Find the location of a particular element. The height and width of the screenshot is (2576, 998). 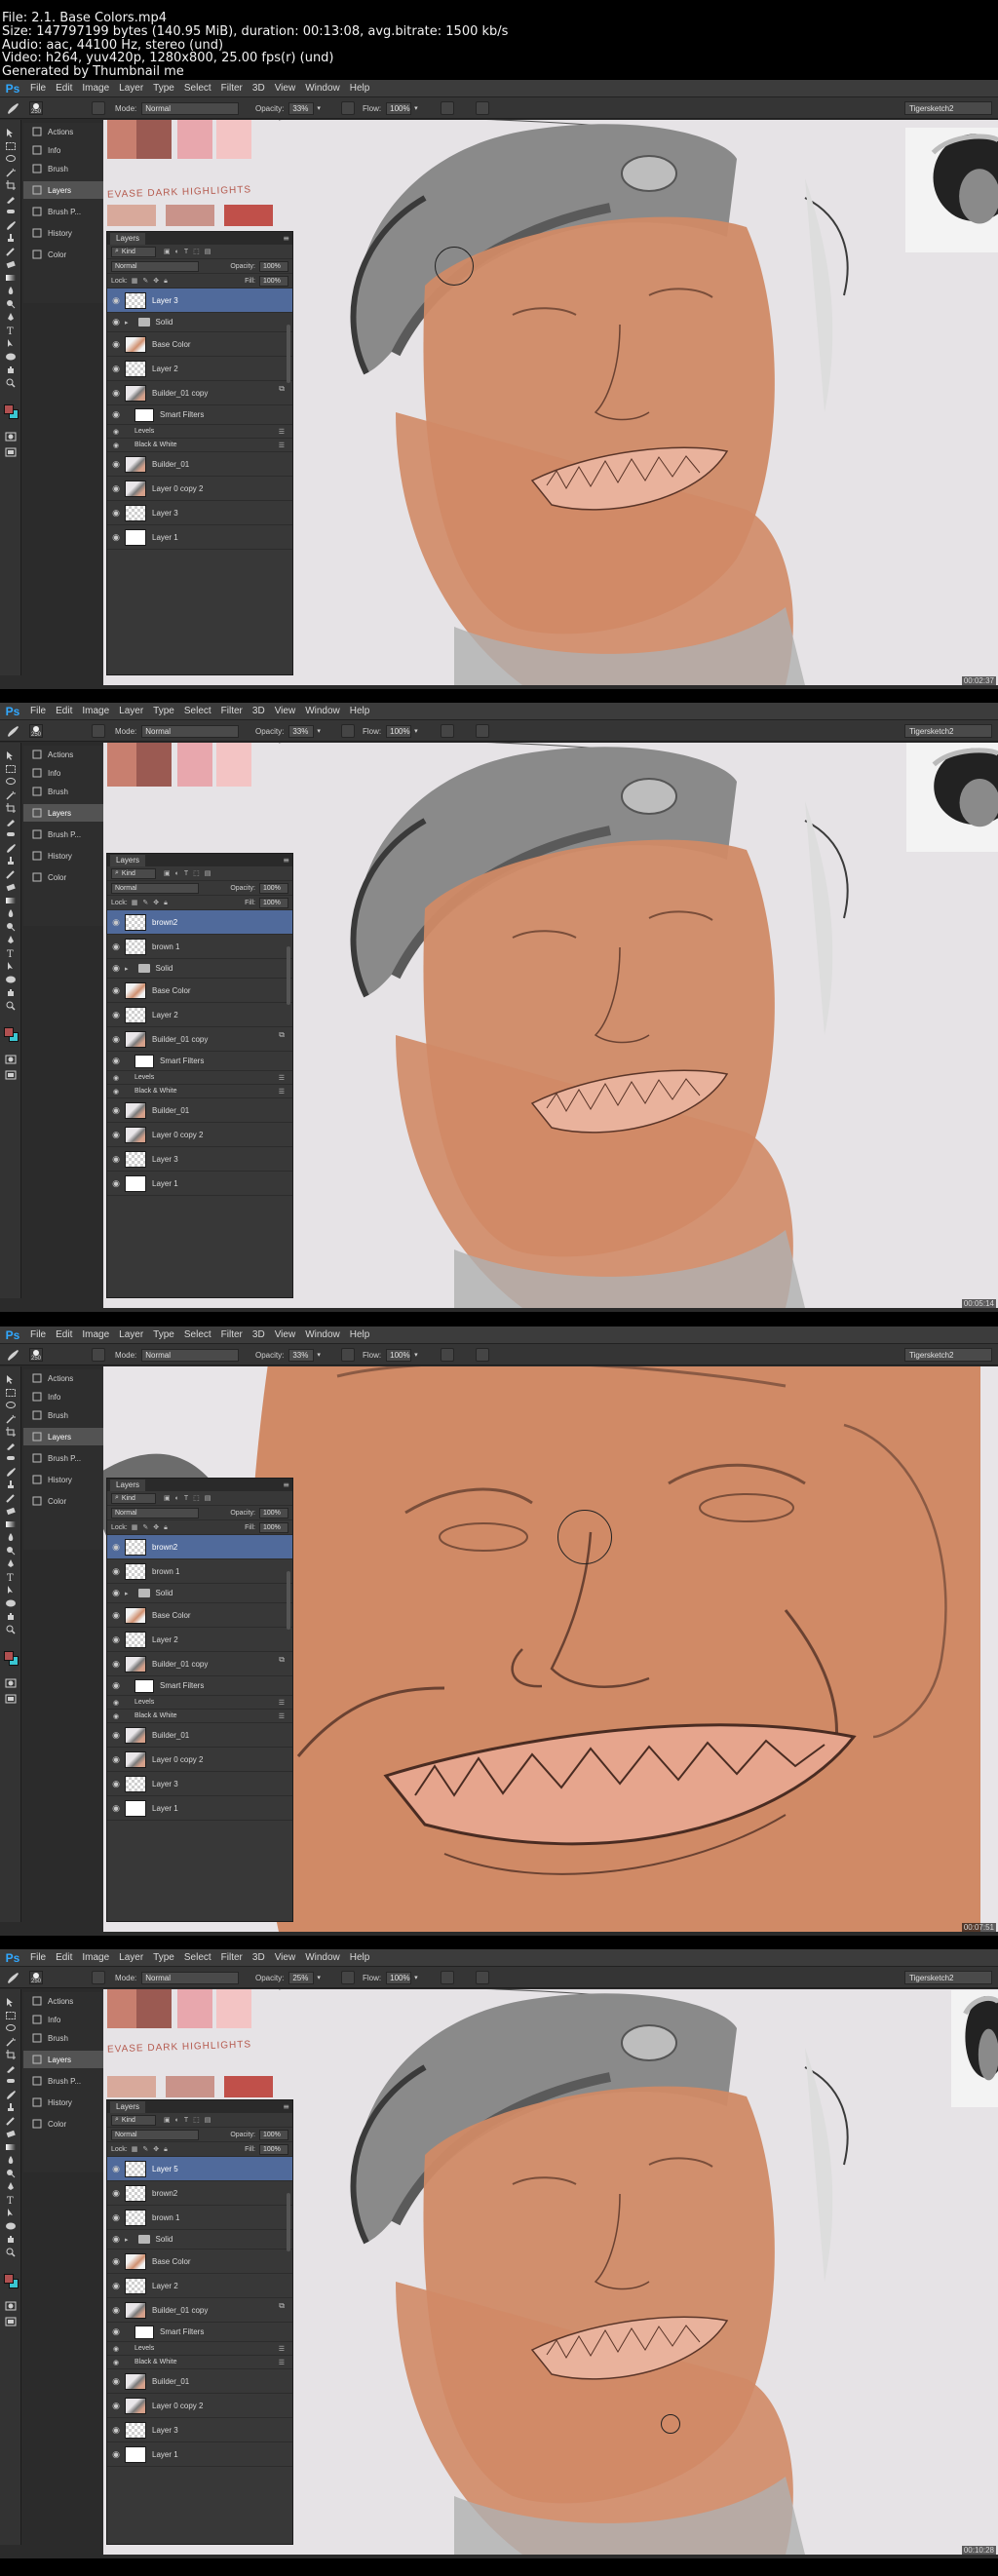

flow-input: 100% is located at coordinates (399, 1355).